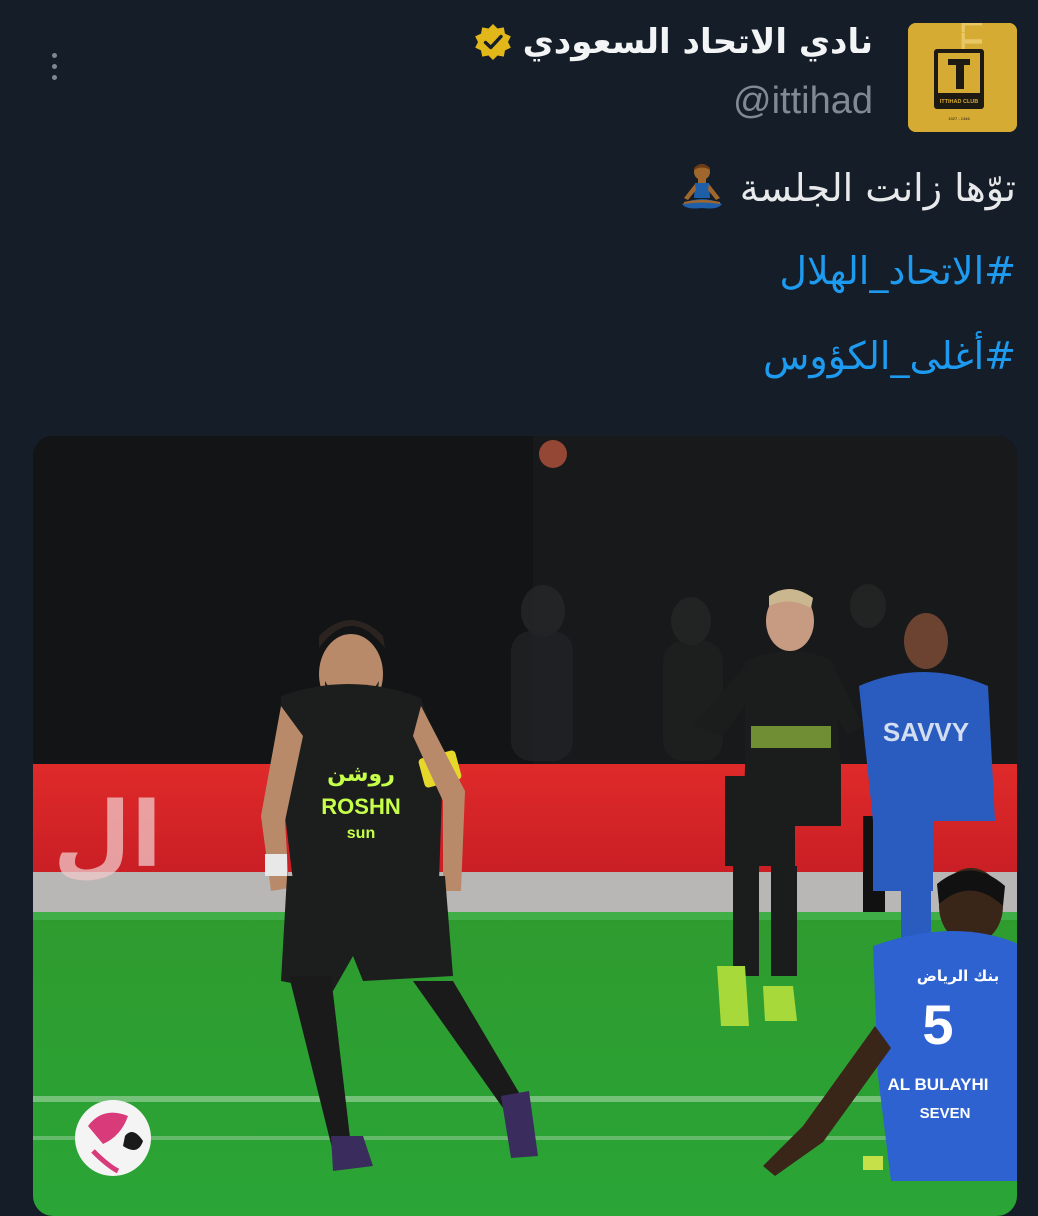  I want to click on more-options-button, so click(54, 66).